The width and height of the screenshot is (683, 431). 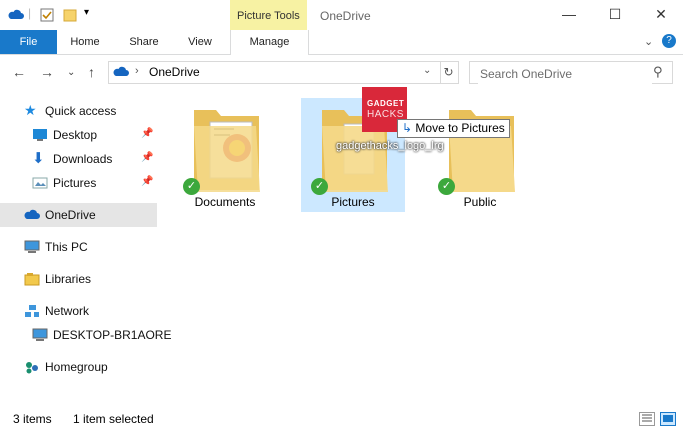 I want to click on homegroup-icon, so click(x=32, y=367).